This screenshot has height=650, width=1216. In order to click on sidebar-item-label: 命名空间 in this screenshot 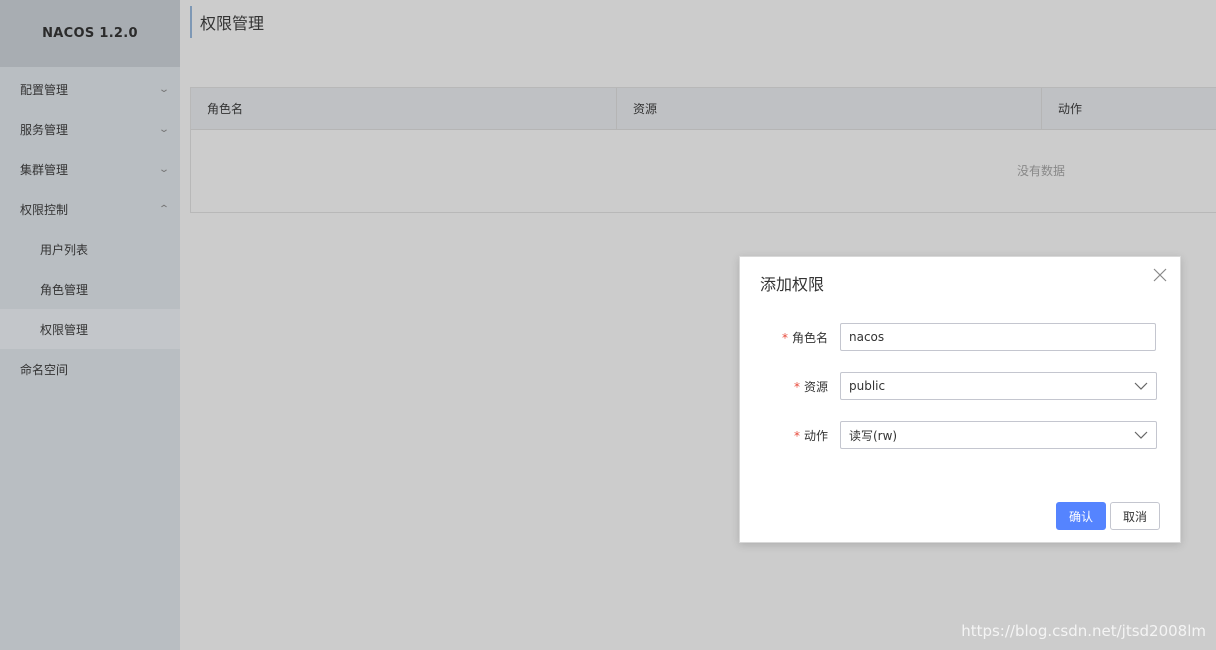, I will do `click(44, 369)`.